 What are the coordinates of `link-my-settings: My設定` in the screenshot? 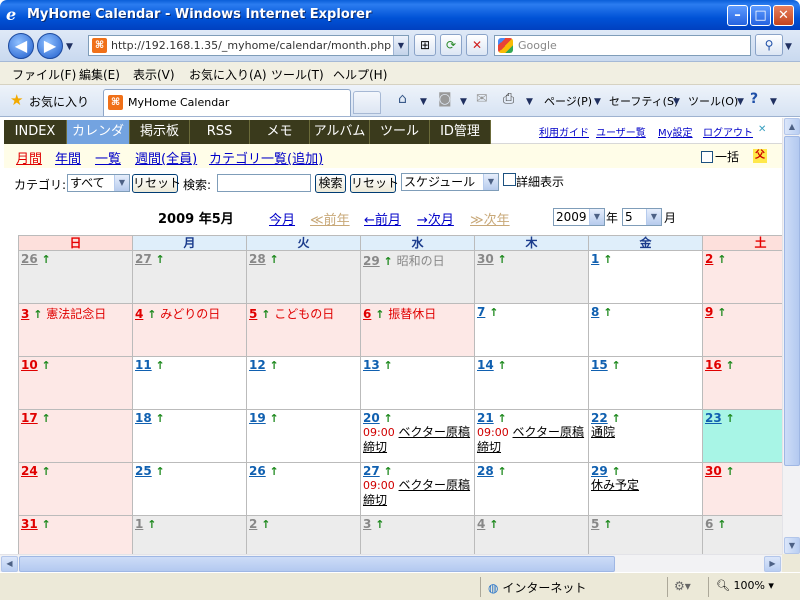 It's located at (675, 131).